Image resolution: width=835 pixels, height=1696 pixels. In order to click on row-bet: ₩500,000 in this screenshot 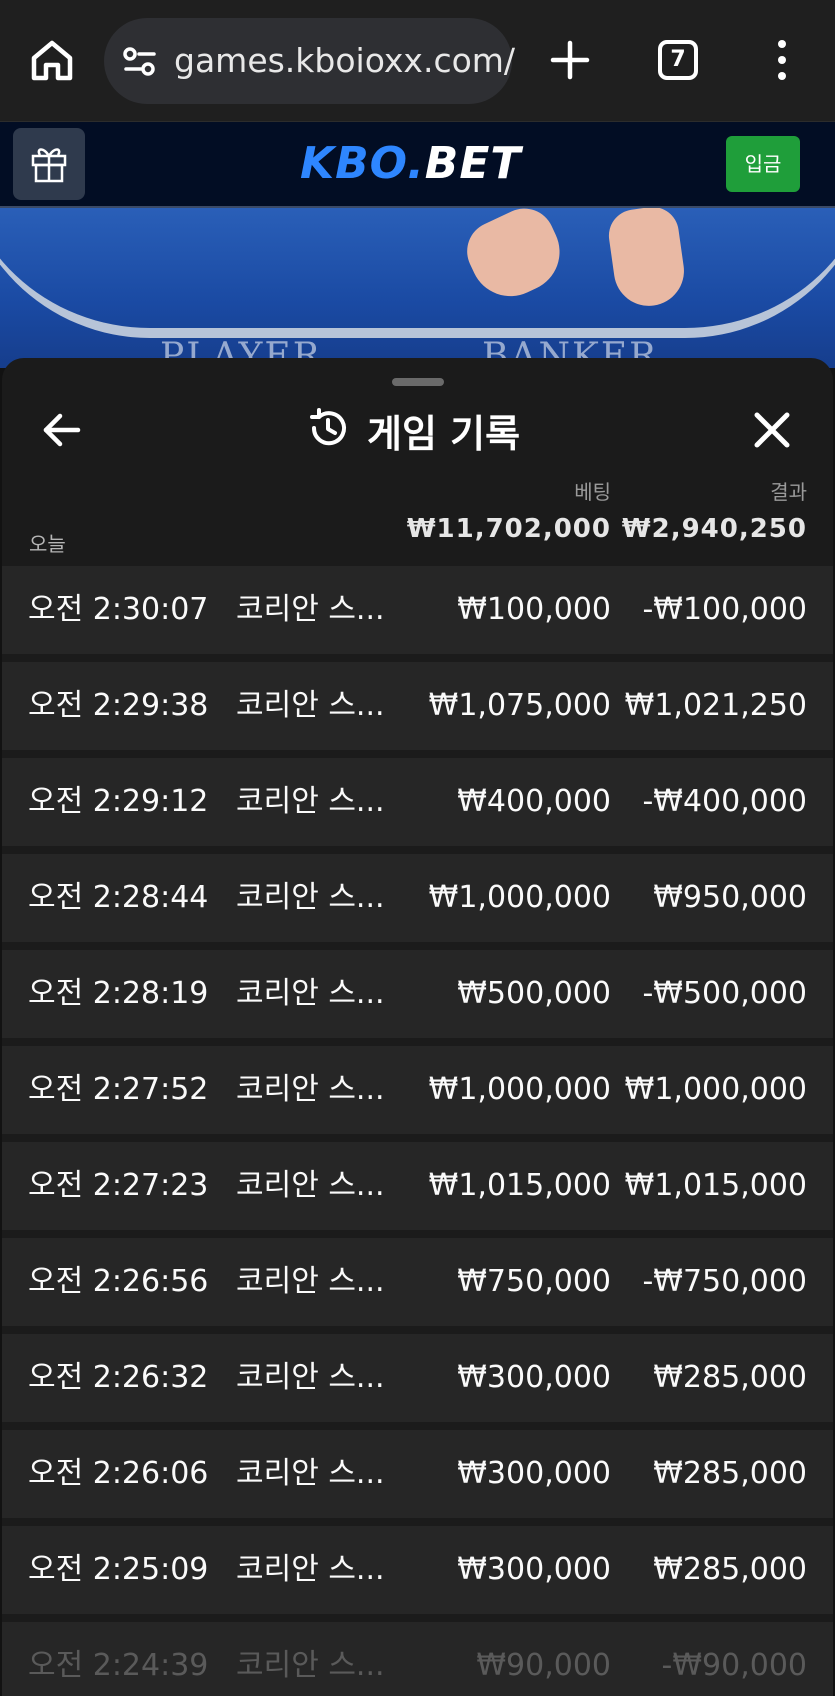, I will do `click(534, 993)`.